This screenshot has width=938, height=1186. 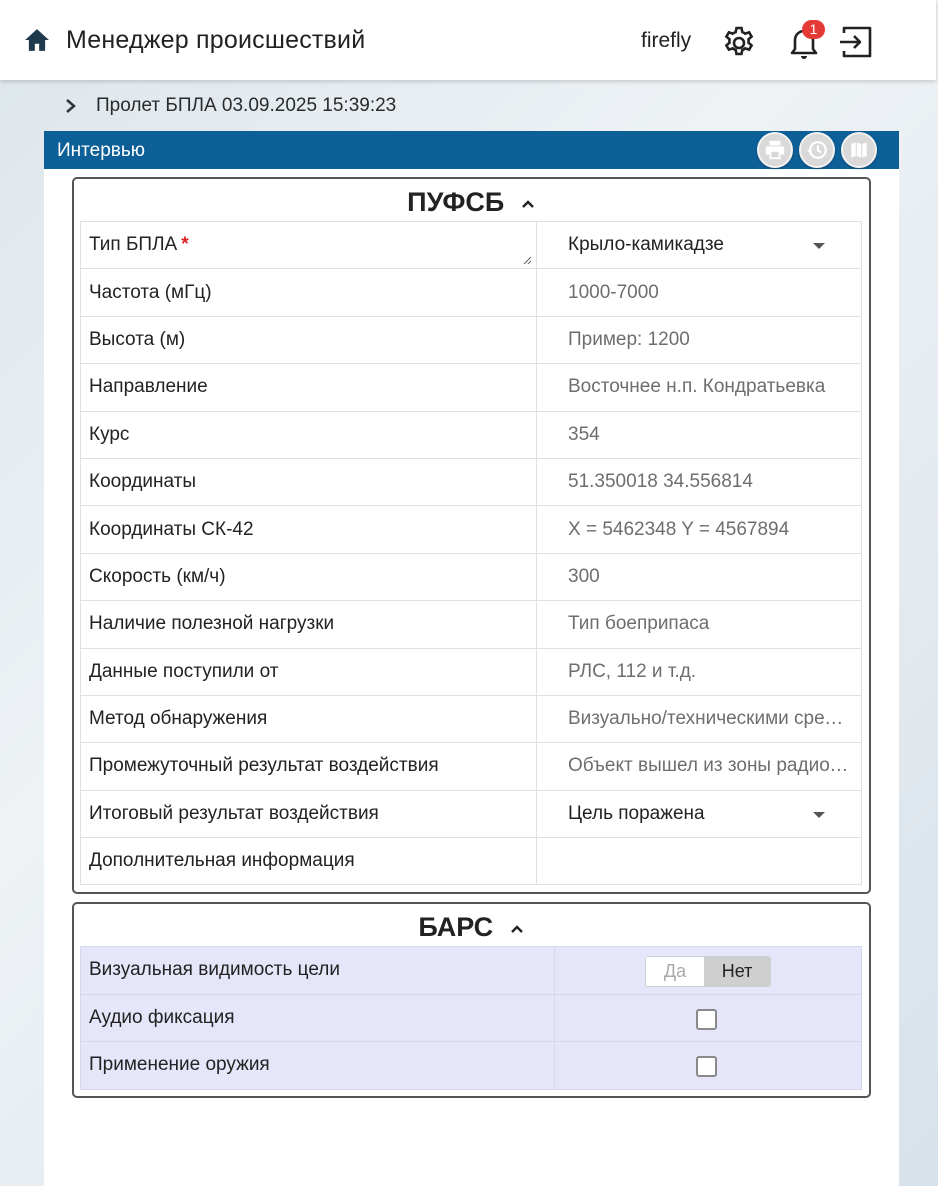 I want to click on bars-section-toggle: БАРС, so click(x=471, y=925).